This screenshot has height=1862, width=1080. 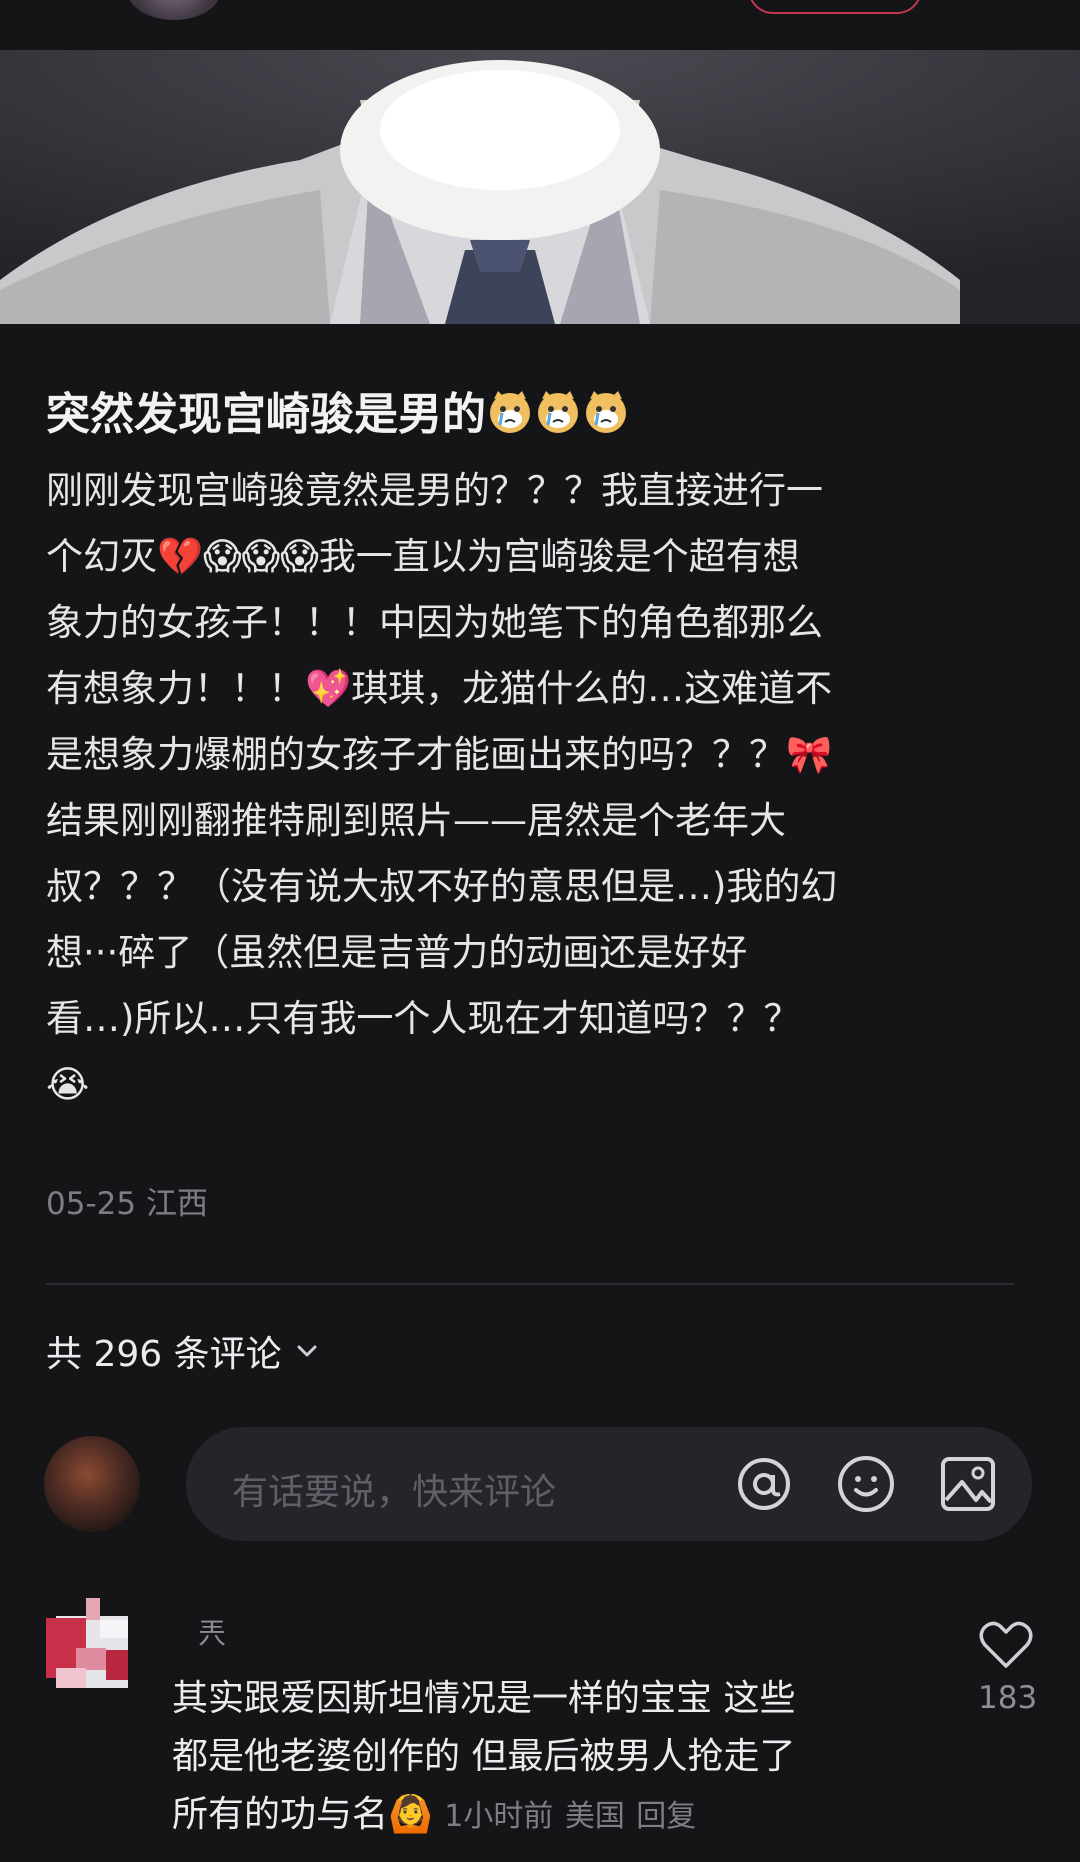 I want to click on post-body-line: 看…)所以…只有我一个人现在才知道吗？？？, so click(x=423, y=1018).